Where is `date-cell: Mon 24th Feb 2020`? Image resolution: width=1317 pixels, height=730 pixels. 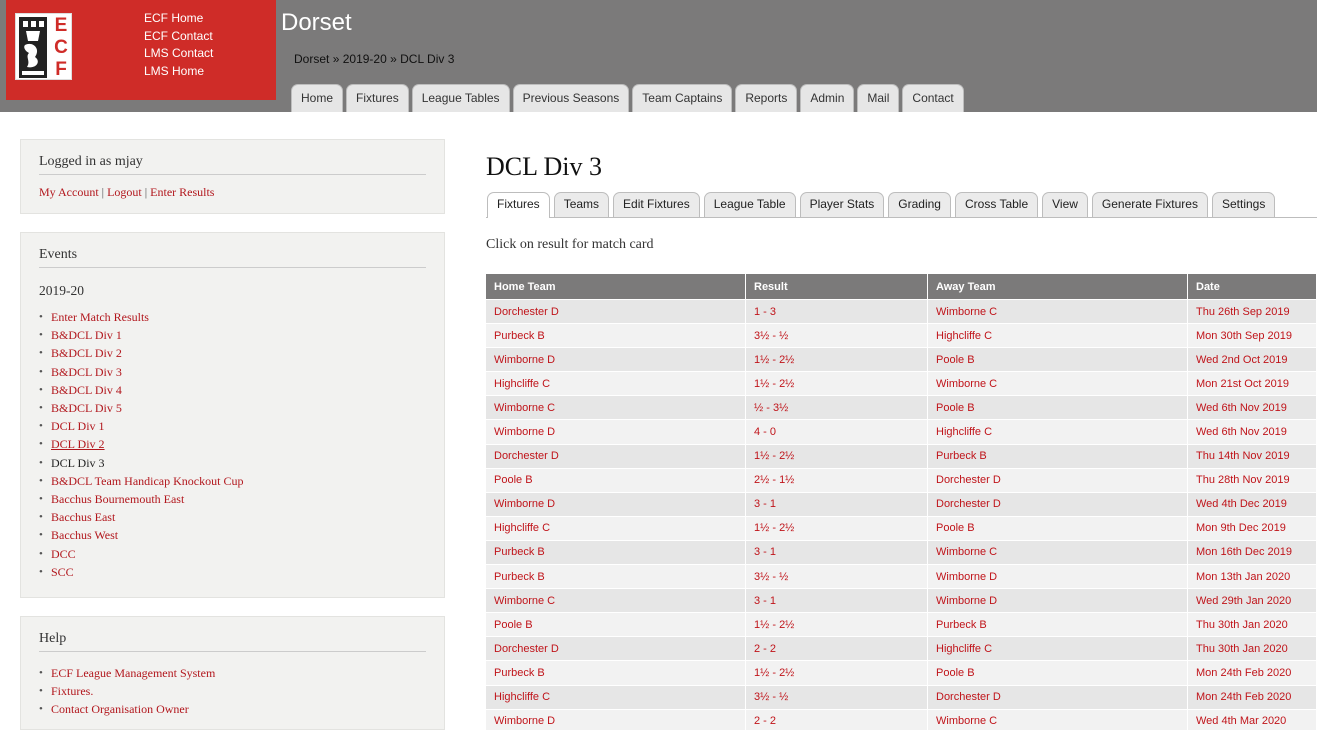 date-cell: Mon 24th Feb 2020 is located at coordinates (1252, 672).